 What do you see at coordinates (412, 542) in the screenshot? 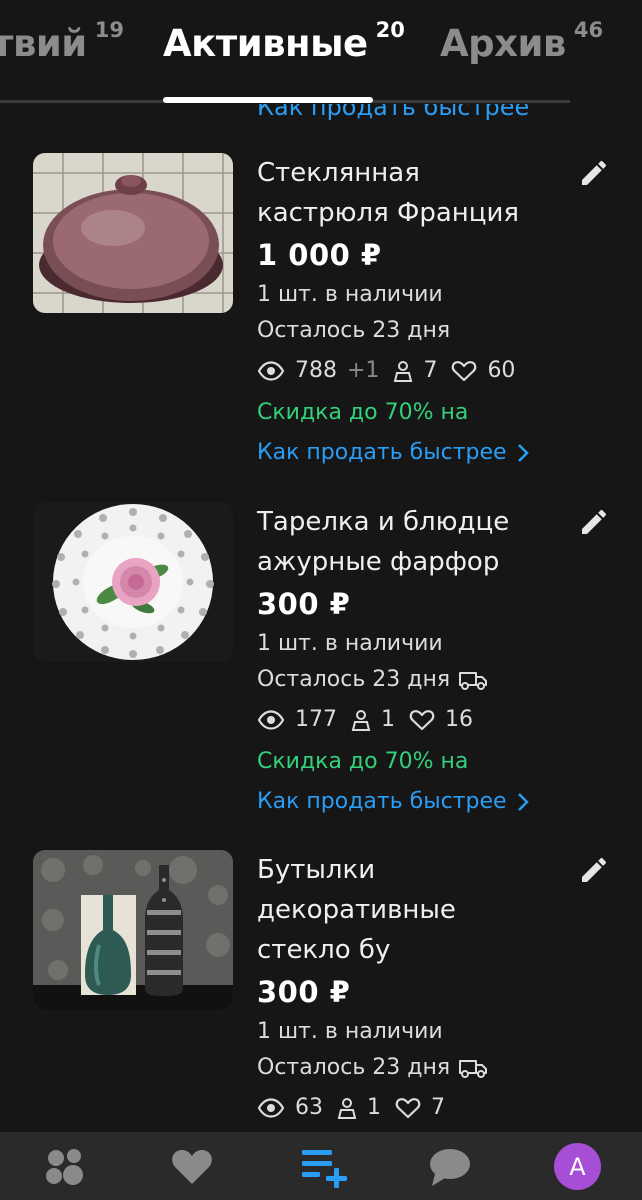
I see `listing-title: Тарелка и блюдце ажурные фарфор` at bounding box center [412, 542].